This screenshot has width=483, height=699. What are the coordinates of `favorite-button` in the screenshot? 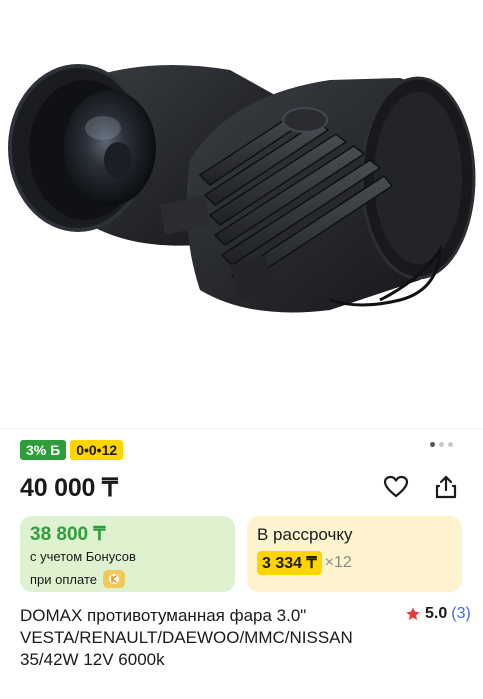 It's located at (396, 487).